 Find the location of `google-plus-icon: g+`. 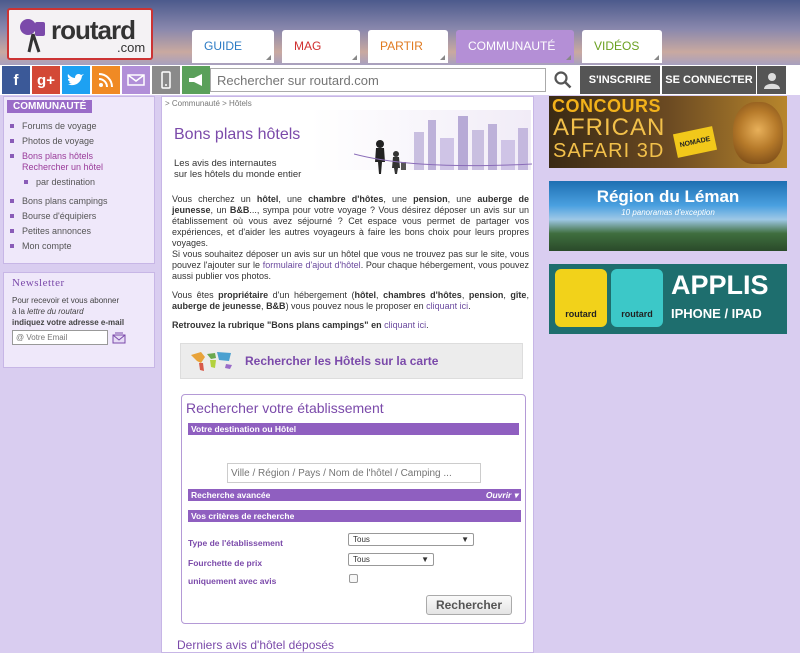

google-plus-icon: g+ is located at coordinates (46, 80).